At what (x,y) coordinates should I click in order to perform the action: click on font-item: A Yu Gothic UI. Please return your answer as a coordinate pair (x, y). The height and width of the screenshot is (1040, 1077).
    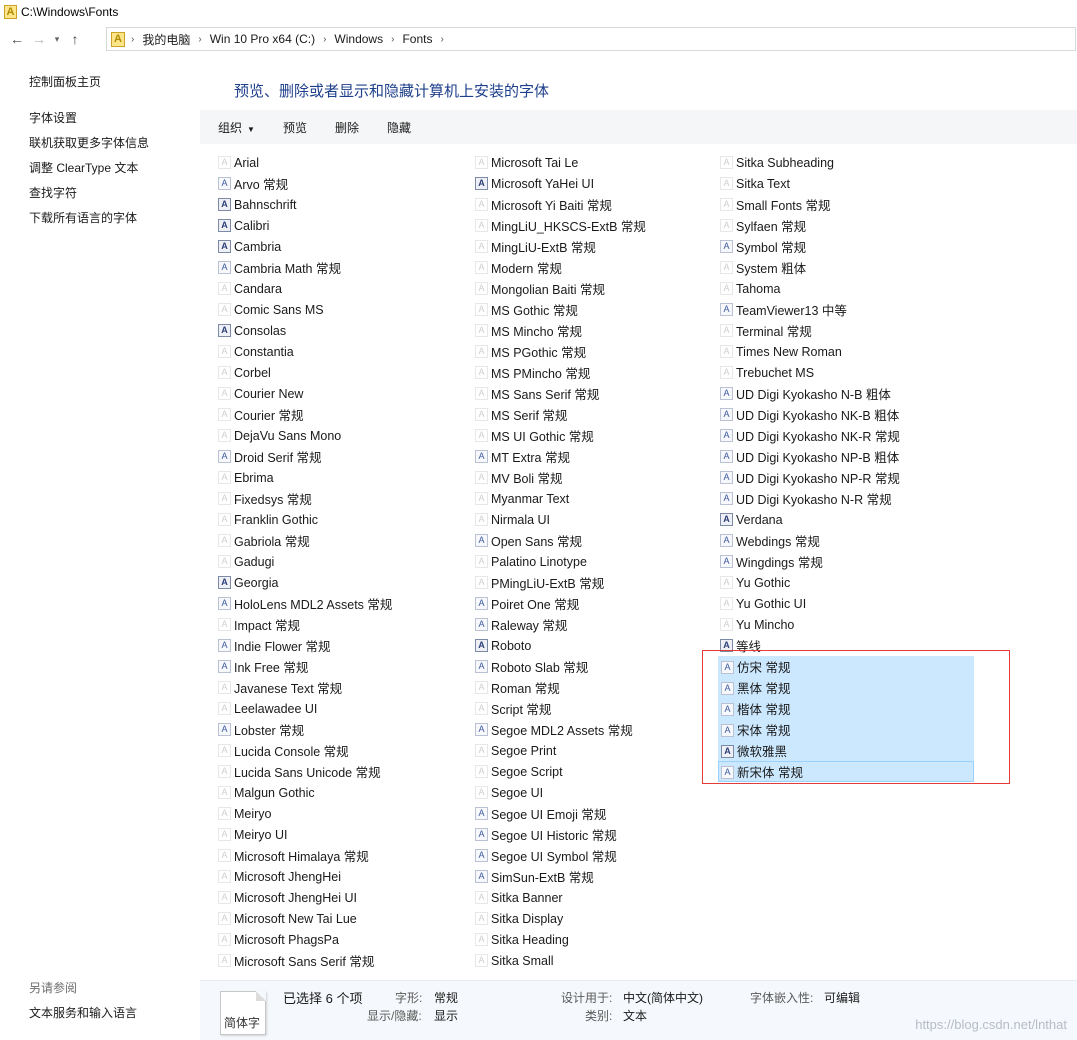
    Looking at the image, I should click on (846, 603).